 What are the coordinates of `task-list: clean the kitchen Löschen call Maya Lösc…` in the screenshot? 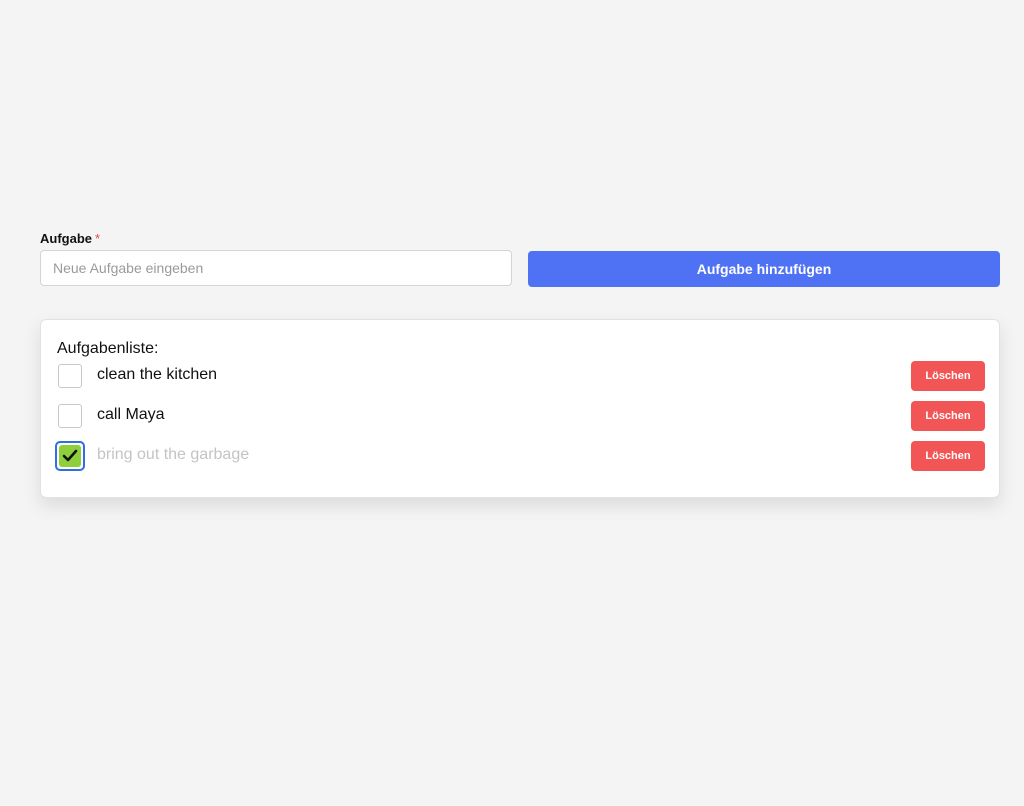 It's located at (520, 420).